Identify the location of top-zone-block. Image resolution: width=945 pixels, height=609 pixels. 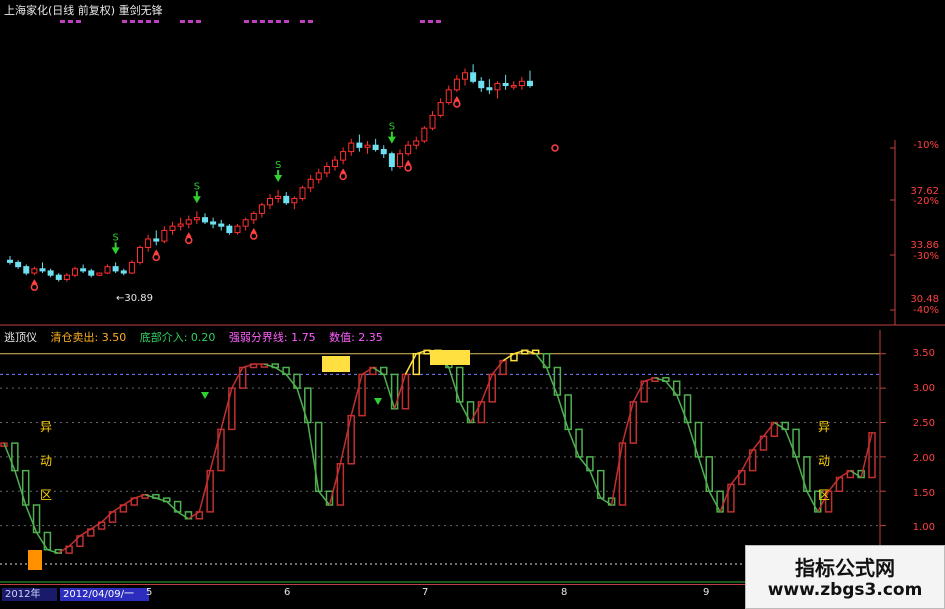
(336, 364).